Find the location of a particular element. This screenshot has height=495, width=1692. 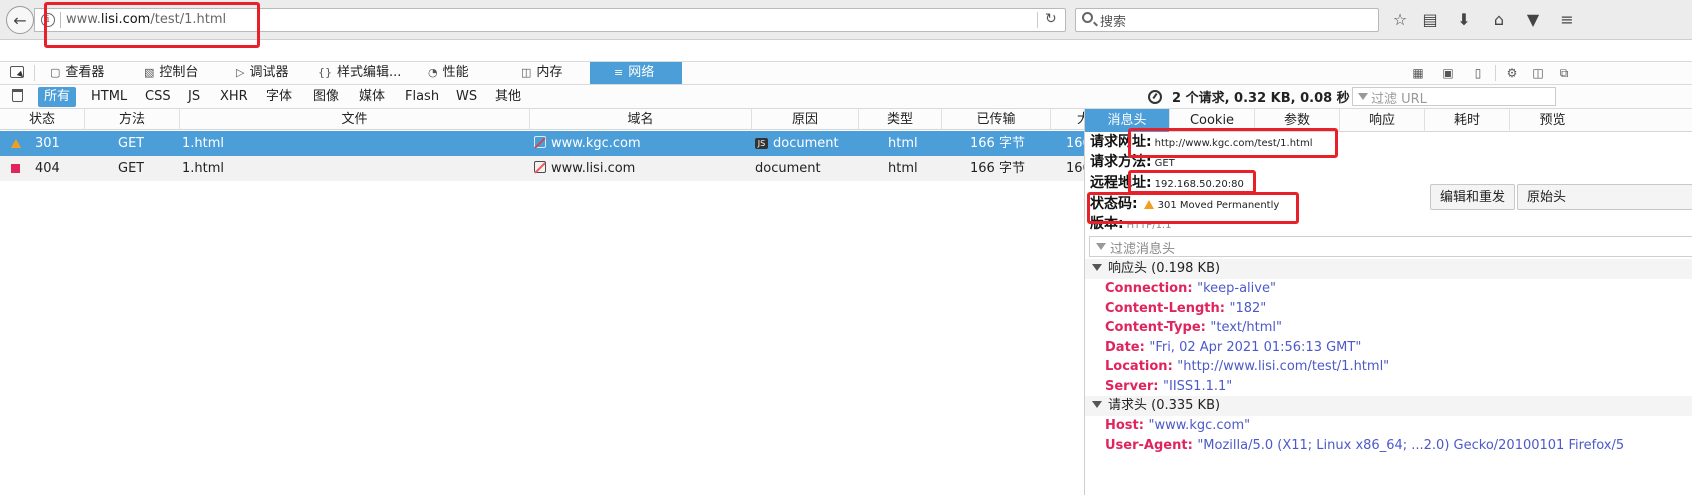

insecure-lock-icon is located at coordinates (540, 167).